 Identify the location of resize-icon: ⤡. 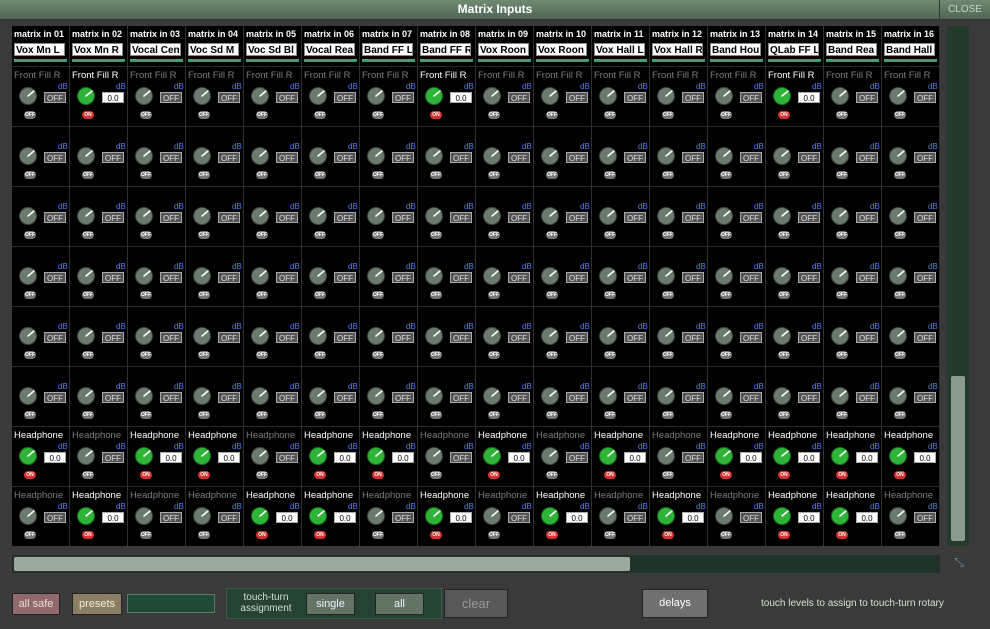
(959, 564).